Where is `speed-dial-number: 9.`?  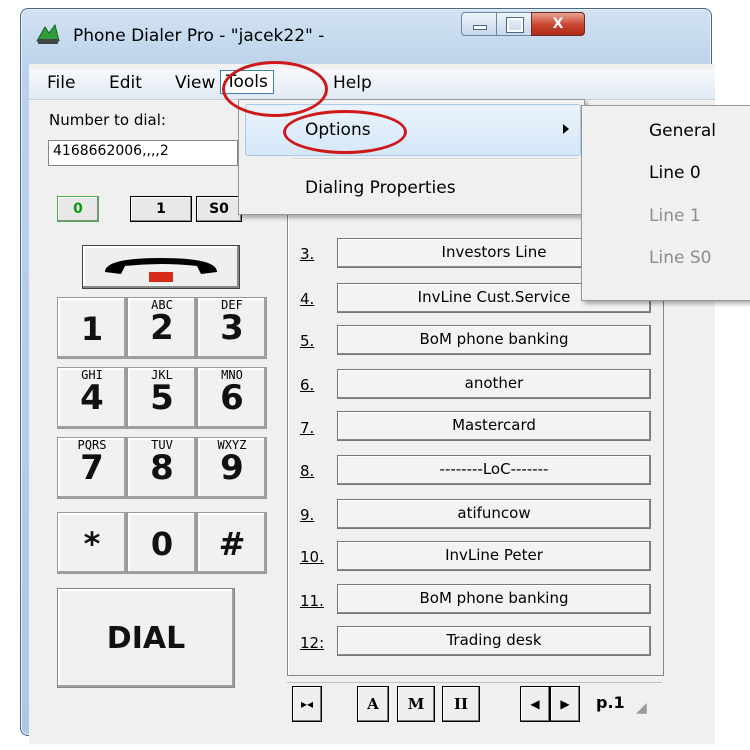 speed-dial-number: 9. is located at coordinates (307, 515).